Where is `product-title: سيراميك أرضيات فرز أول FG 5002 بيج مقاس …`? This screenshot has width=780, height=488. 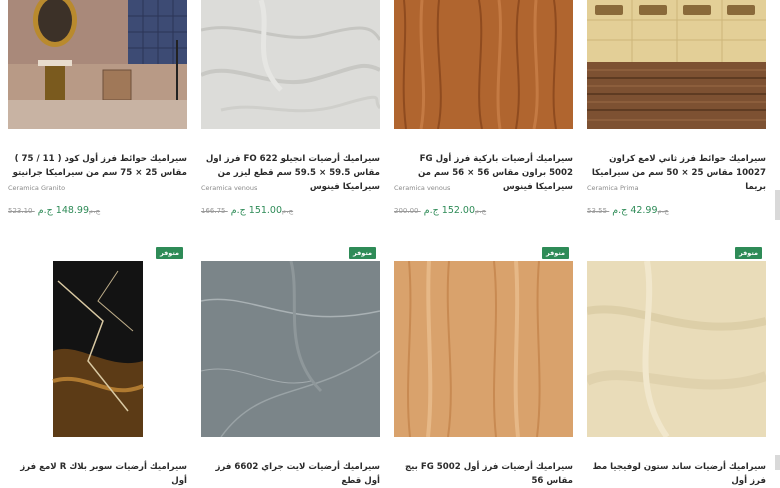
product-title: سيراميك أرضيات فرز أول FG 5002 بيج مقاس … is located at coordinates (483, 474).